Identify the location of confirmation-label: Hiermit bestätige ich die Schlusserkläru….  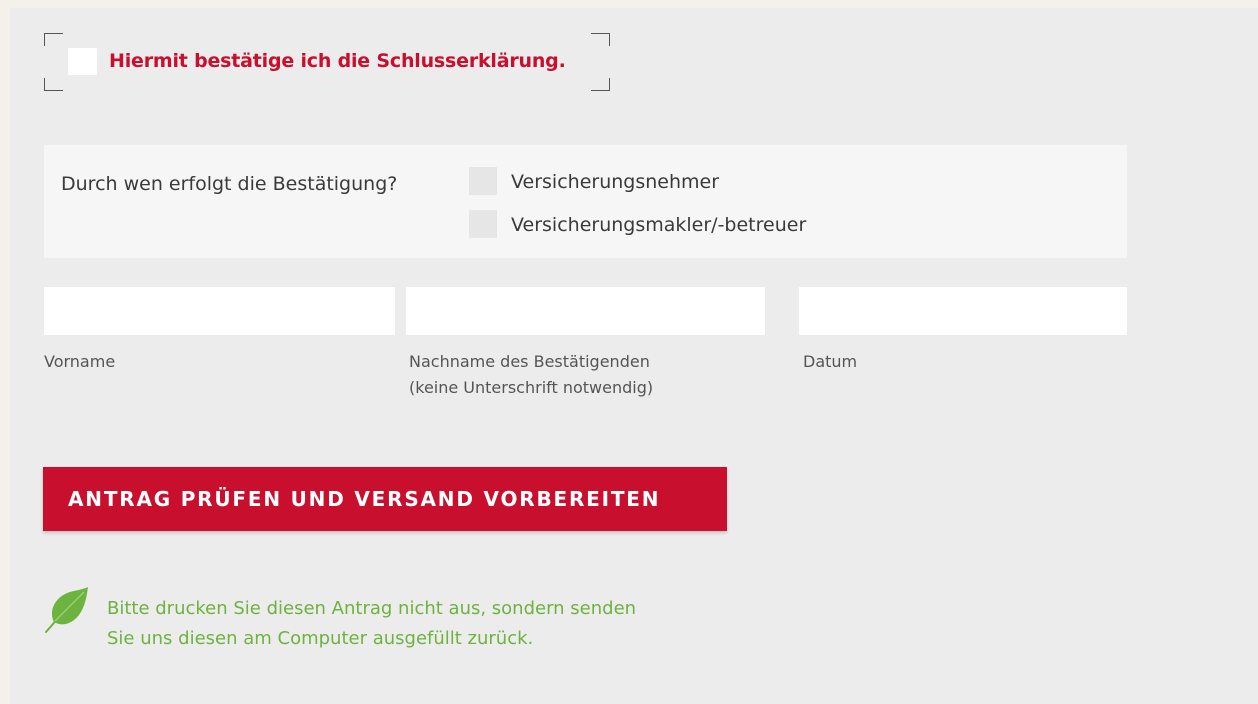
(337, 61).